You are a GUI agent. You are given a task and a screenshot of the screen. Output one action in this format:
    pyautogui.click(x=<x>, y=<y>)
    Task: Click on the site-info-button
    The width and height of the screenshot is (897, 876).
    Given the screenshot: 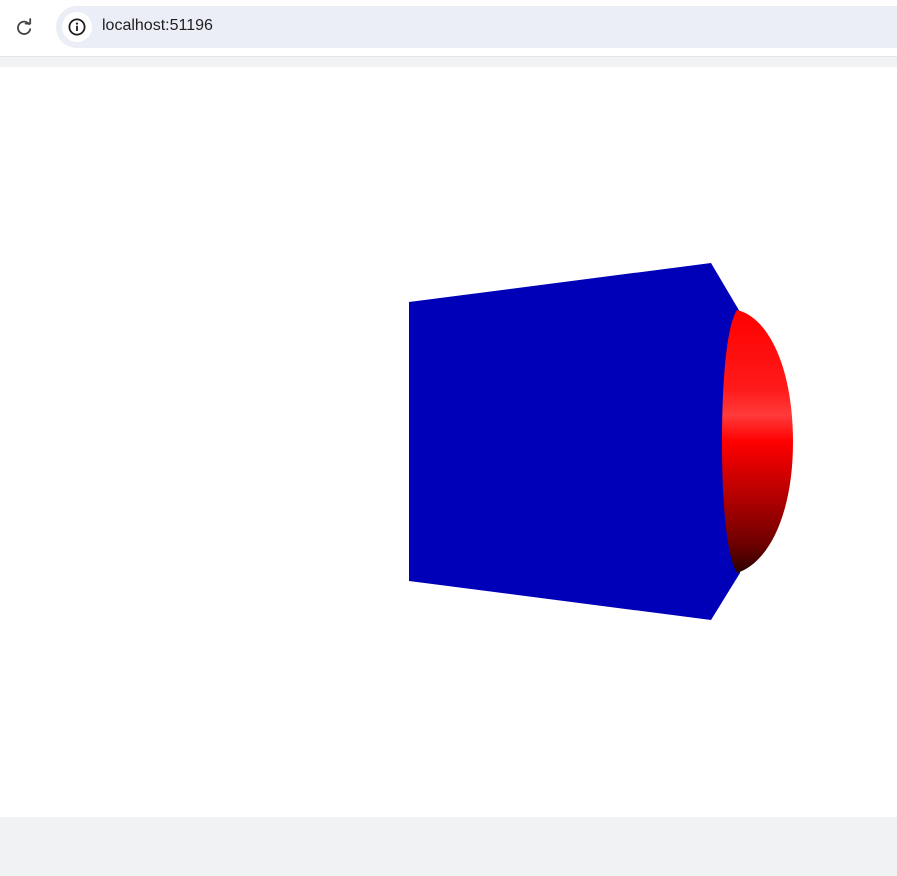 What is the action you would take?
    pyautogui.click(x=77, y=27)
    